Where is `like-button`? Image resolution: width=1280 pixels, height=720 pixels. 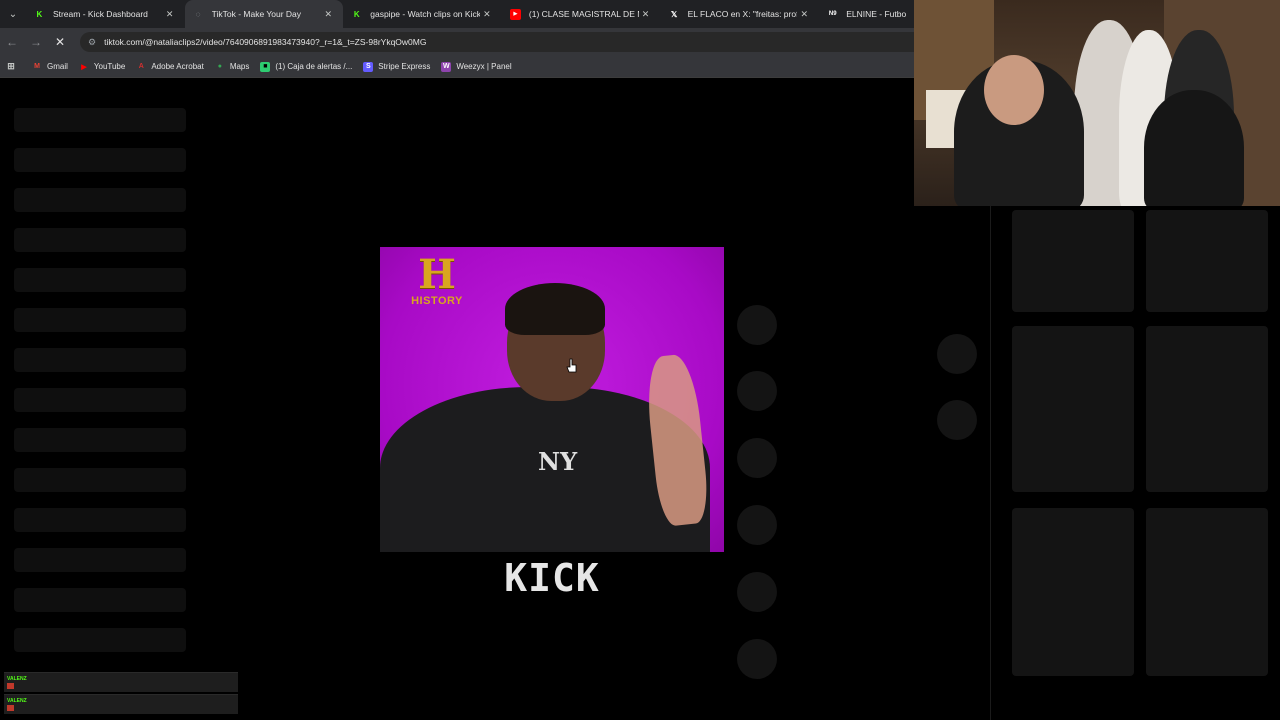 like-button is located at coordinates (757, 325).